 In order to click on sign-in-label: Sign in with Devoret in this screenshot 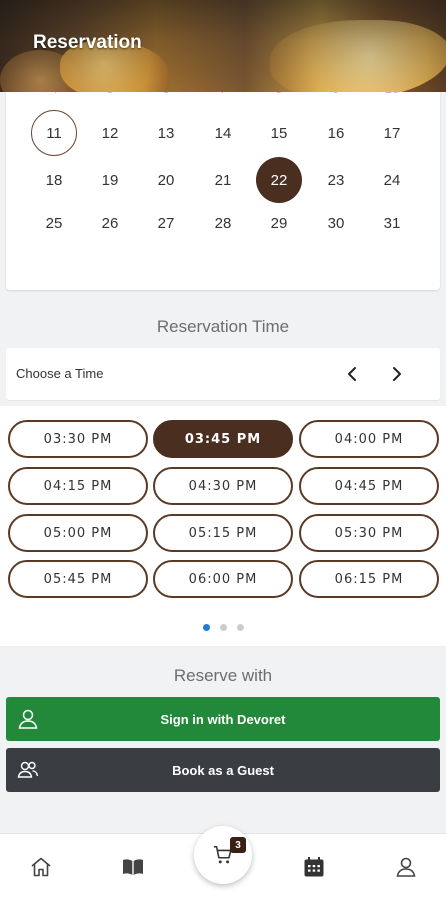, I will do `click(223, 719)`.